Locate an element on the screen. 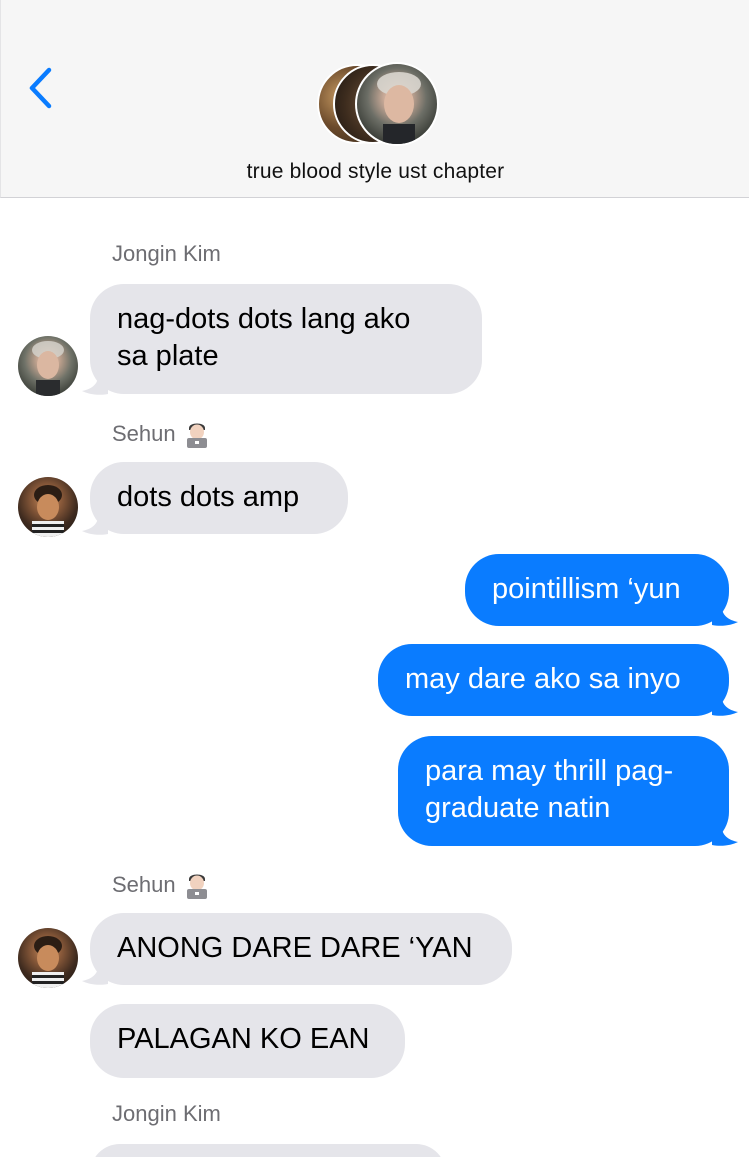 The height and width of the screenshot is (1157, 749). chevron-left-icon is located at coordinates (40, 88).